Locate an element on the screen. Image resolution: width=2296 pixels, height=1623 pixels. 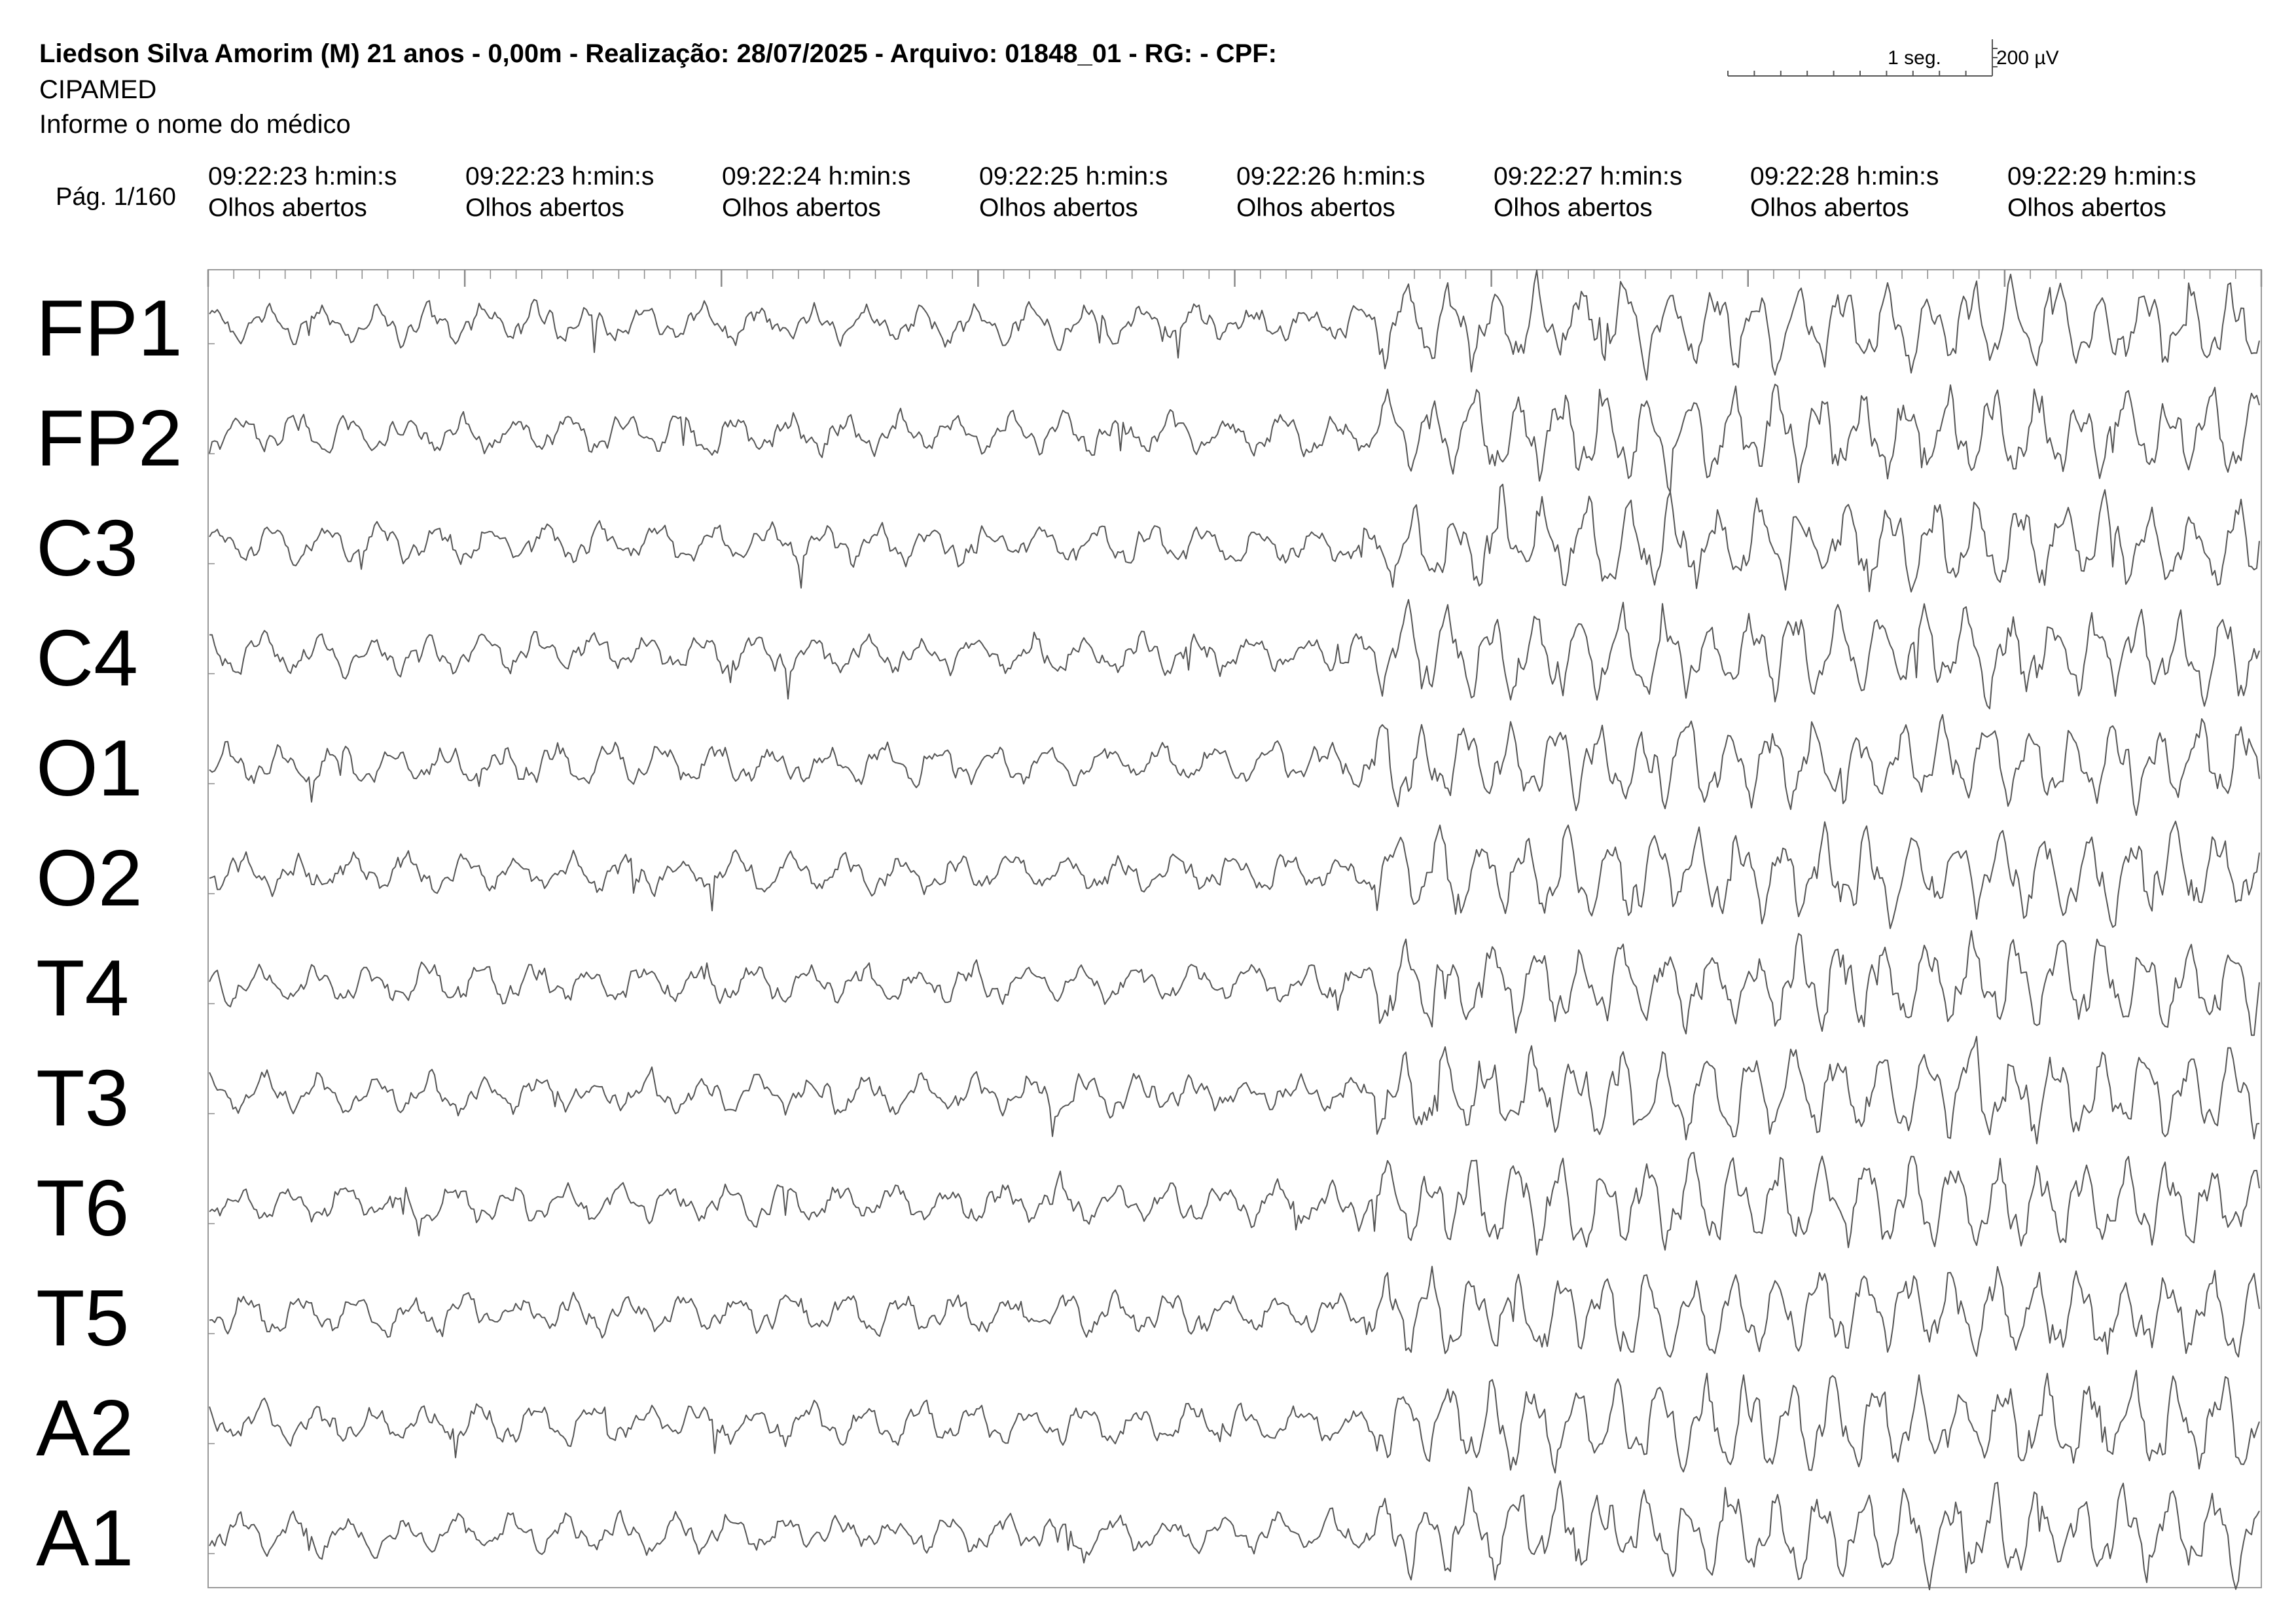
eeg-trace-o2 is located at coordinates (1234, 875).